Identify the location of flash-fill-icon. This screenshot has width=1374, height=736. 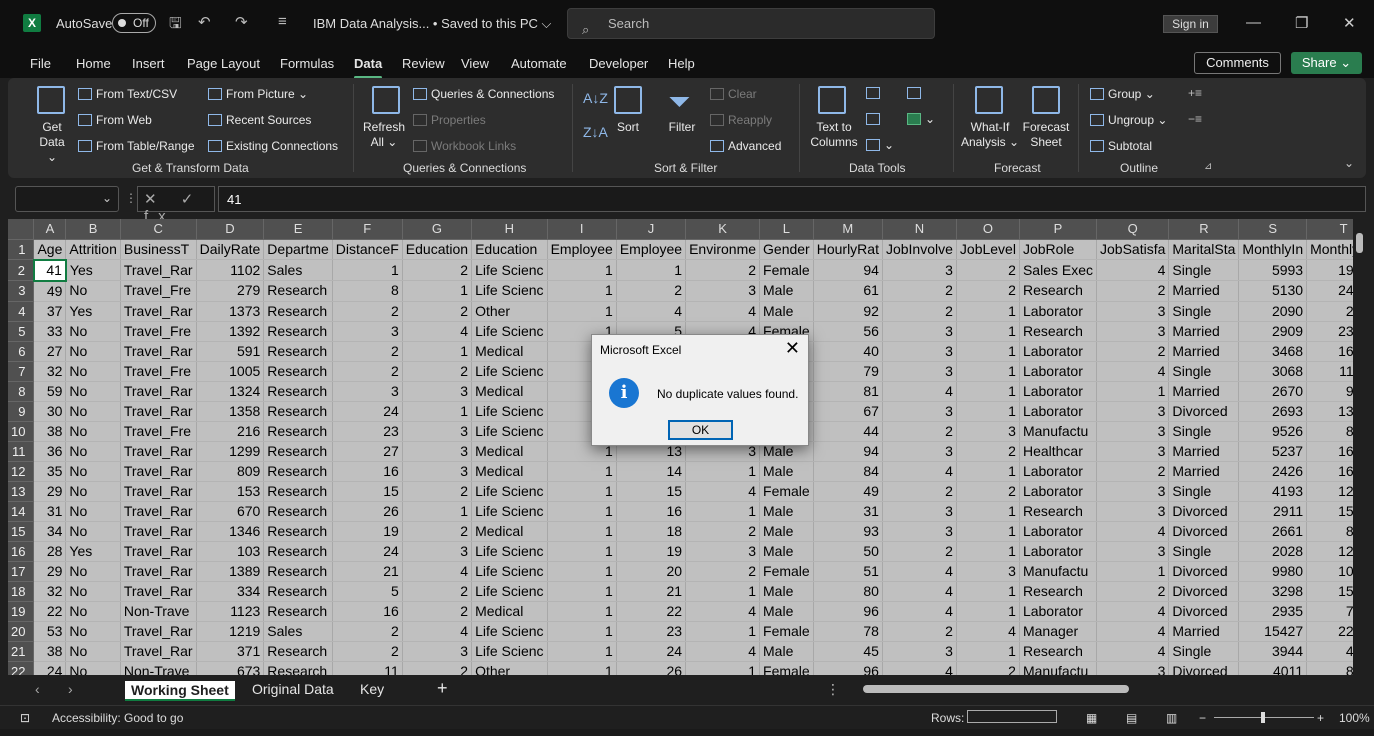
(875, 93).